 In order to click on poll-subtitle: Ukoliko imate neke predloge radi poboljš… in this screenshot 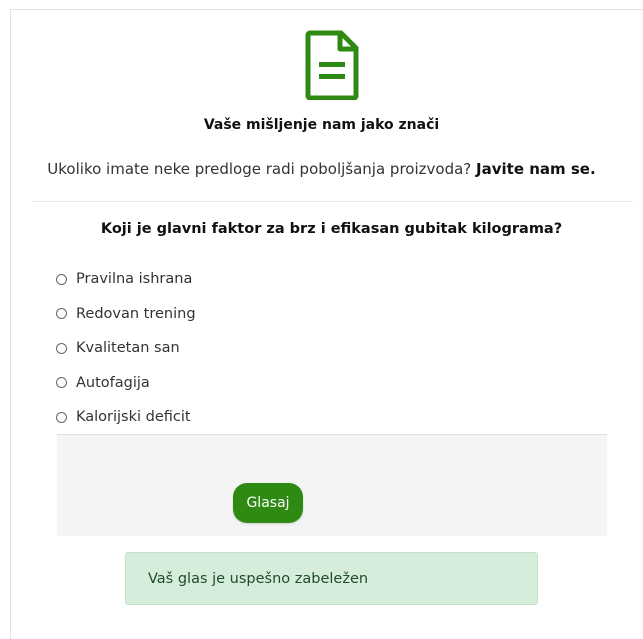, I will do `click(321, 169)`.